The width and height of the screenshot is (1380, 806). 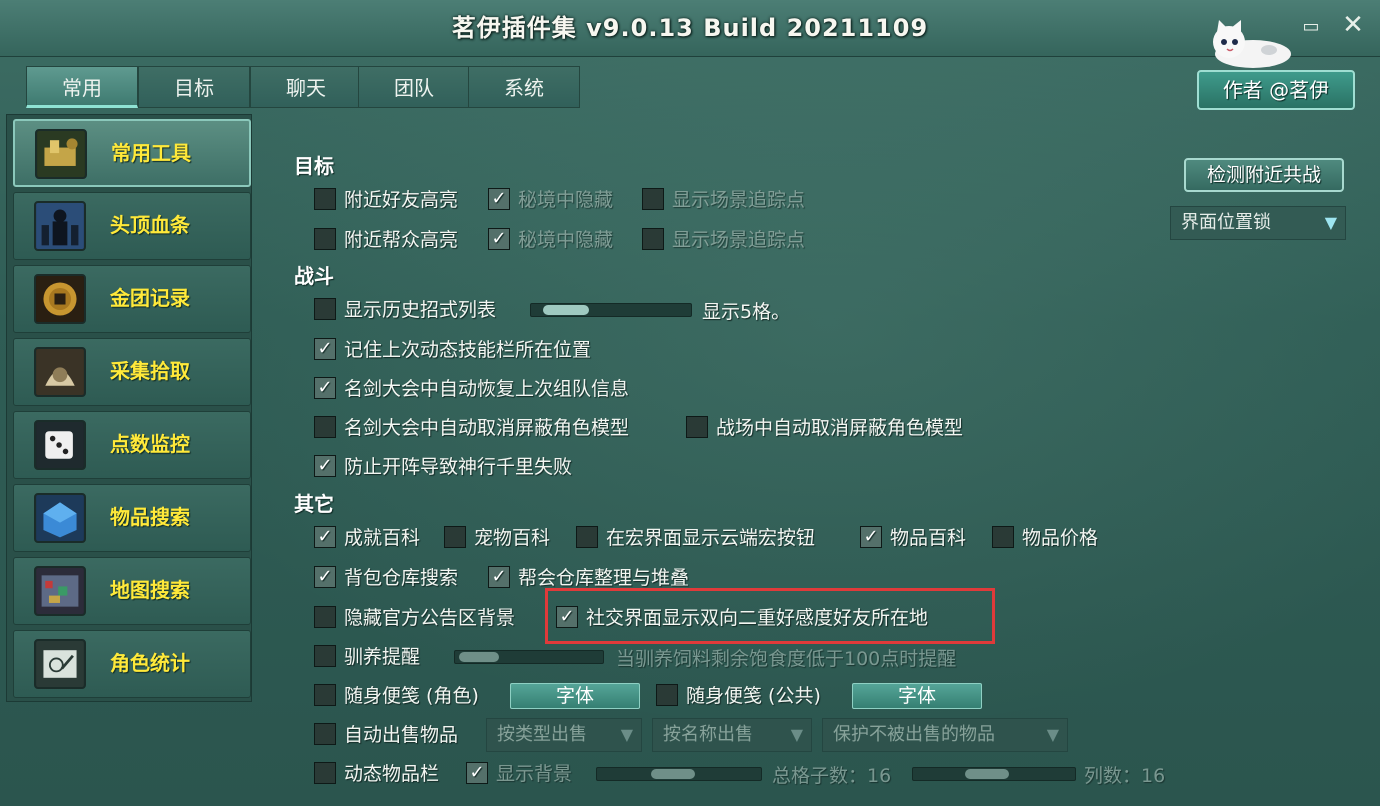 I want to click on option-label: 随身便笺 (角色), so click(x=411, y=696).